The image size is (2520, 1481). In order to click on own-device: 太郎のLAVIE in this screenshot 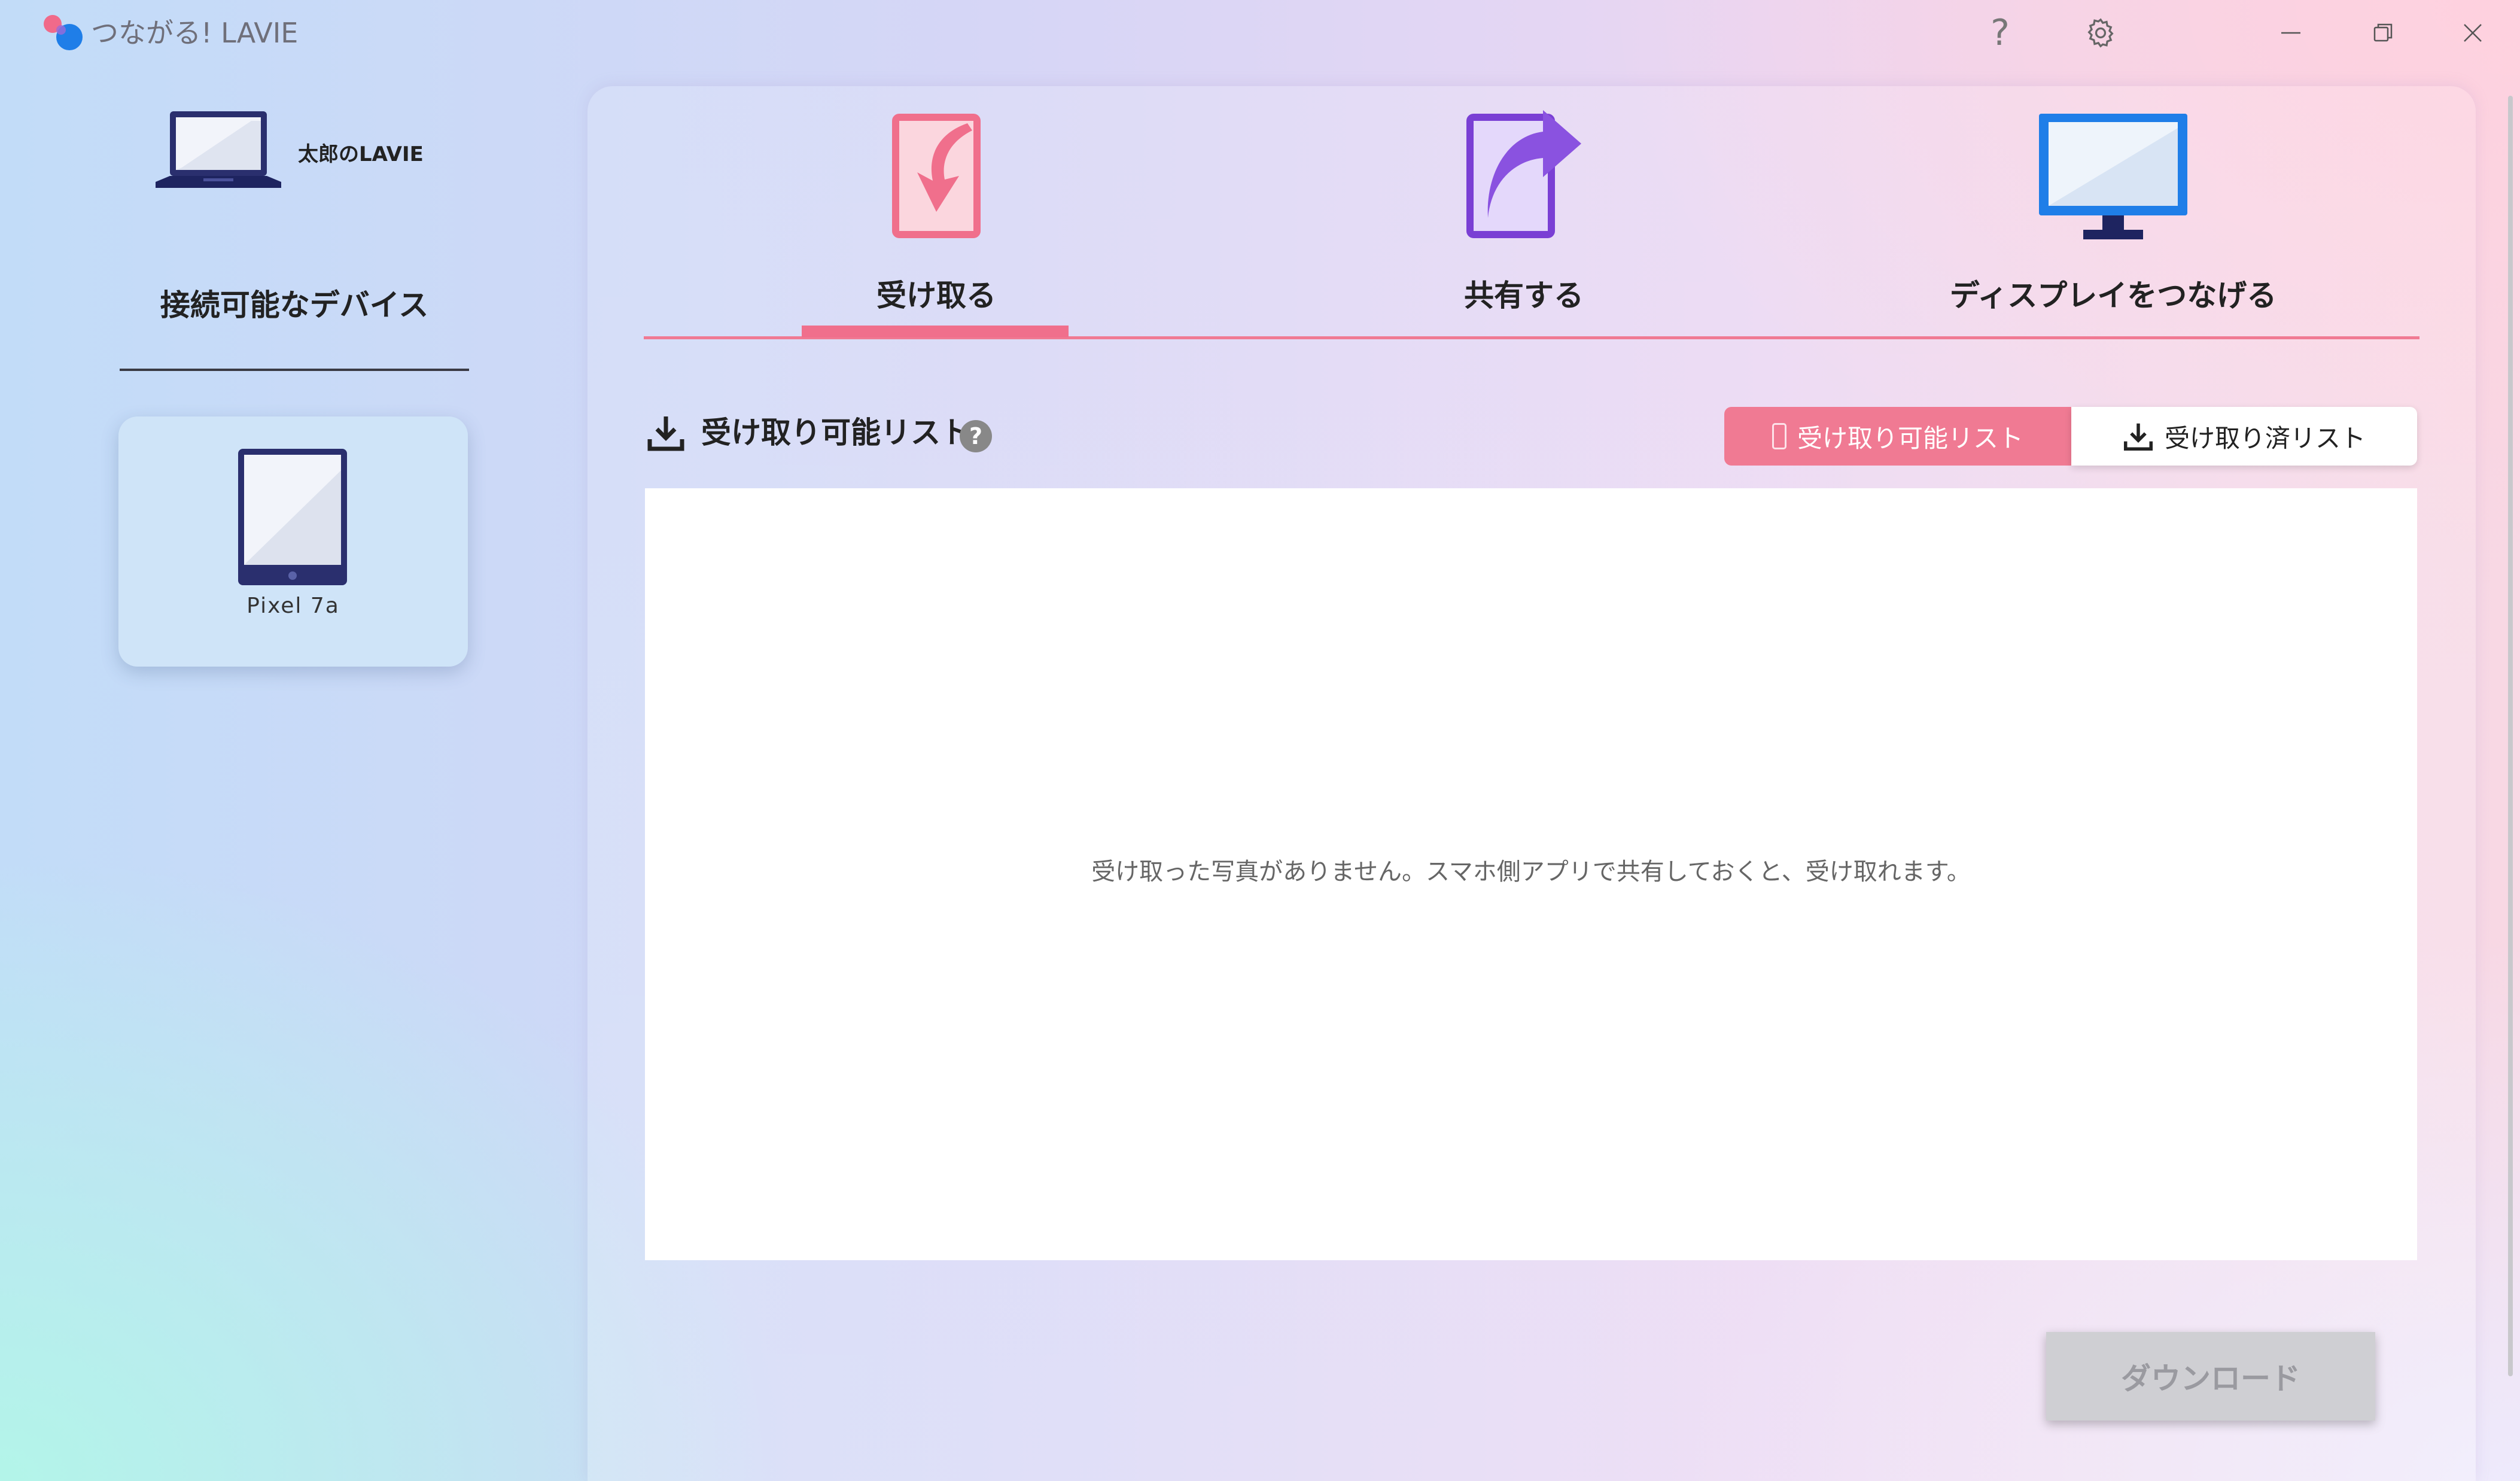, I will do `click(299, 152)`.